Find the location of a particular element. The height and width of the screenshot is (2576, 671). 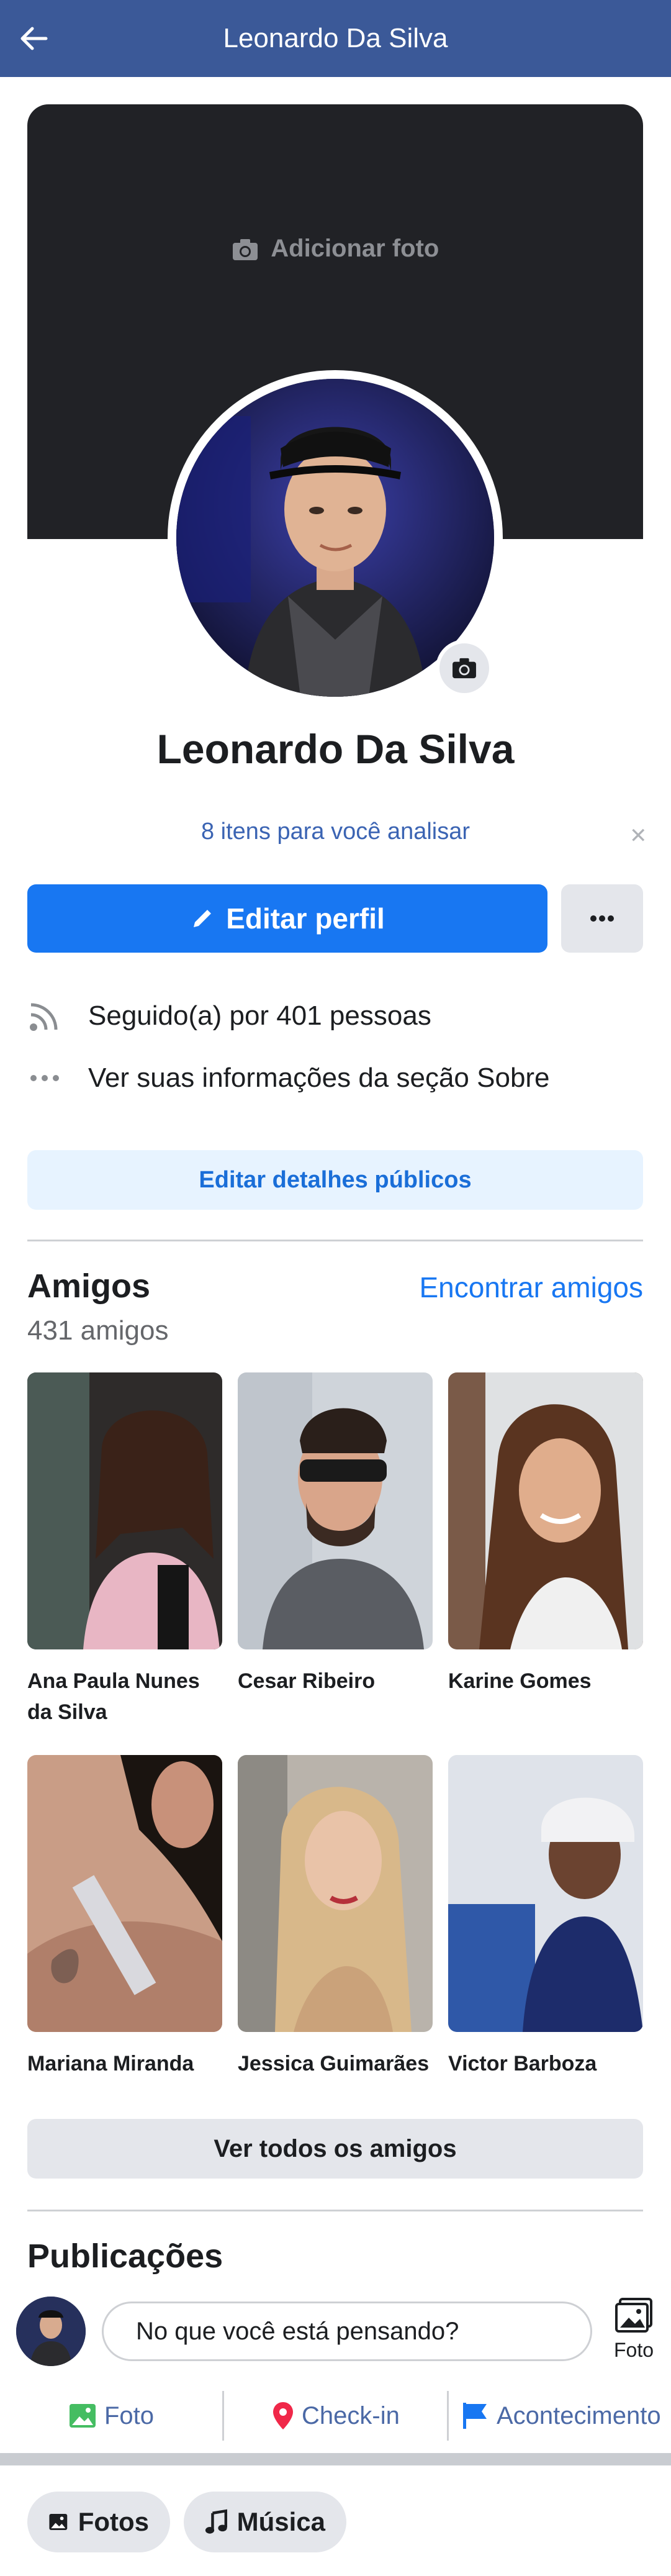

see-all-friends-button: Ver todos os amigos is located at coordinates (335, 2149).